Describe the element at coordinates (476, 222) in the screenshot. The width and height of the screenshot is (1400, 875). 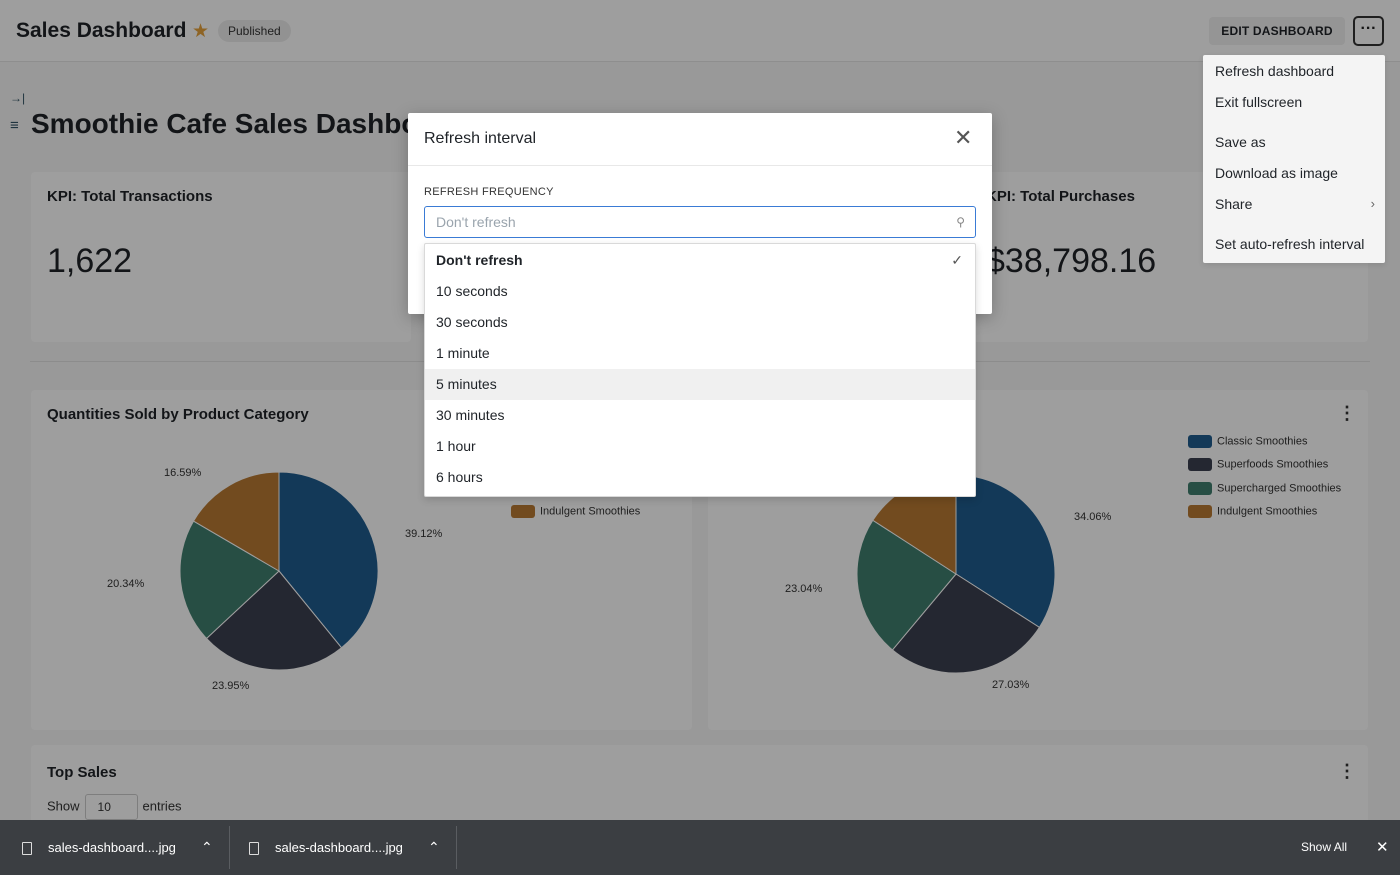
I see `select-placeholder: Don't refresh` at that location.